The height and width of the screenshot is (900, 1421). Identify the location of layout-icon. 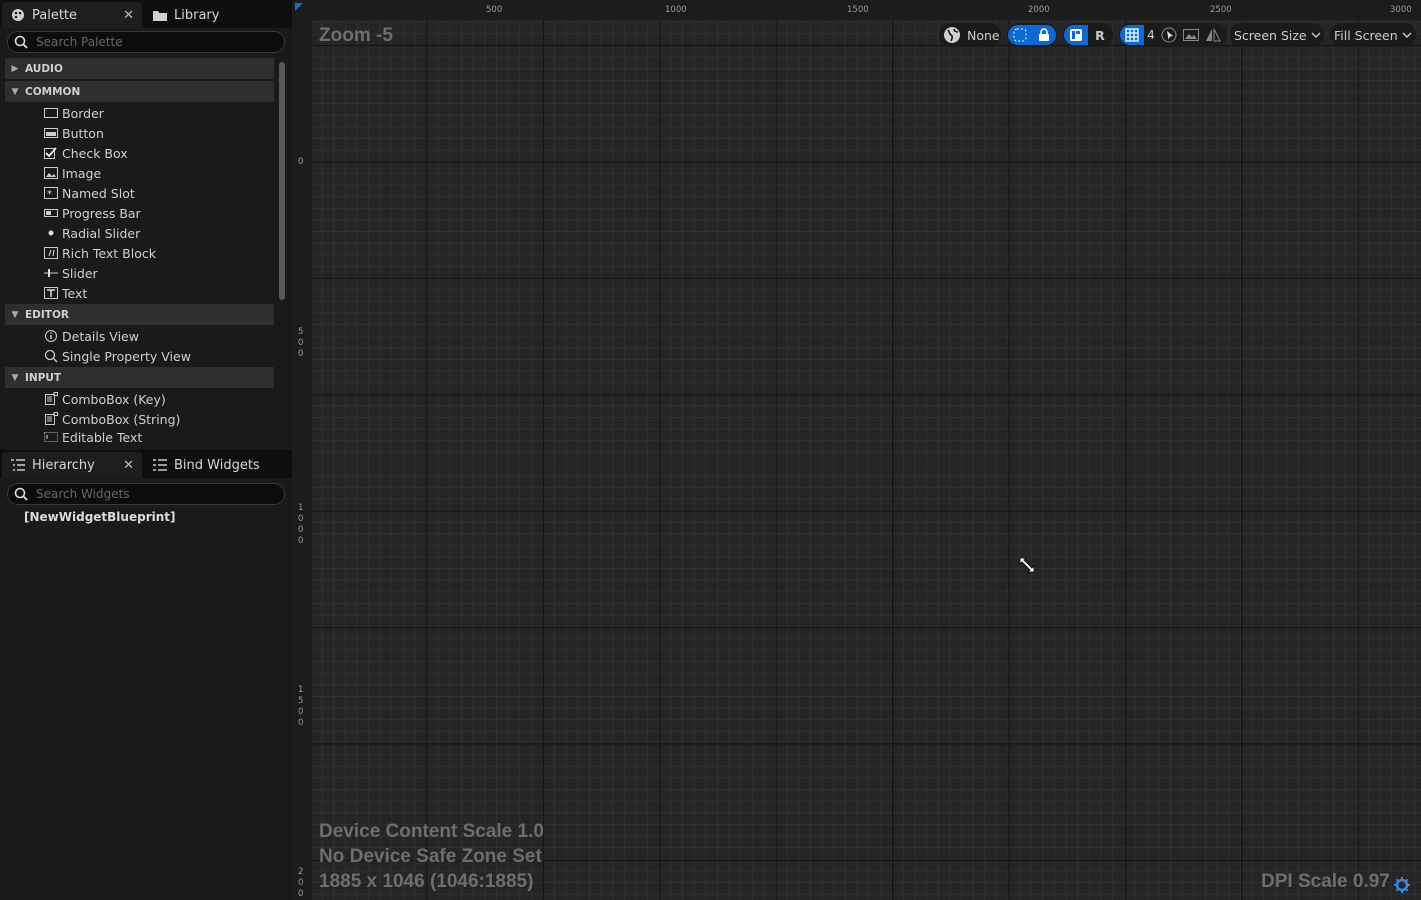
(1076, 35).